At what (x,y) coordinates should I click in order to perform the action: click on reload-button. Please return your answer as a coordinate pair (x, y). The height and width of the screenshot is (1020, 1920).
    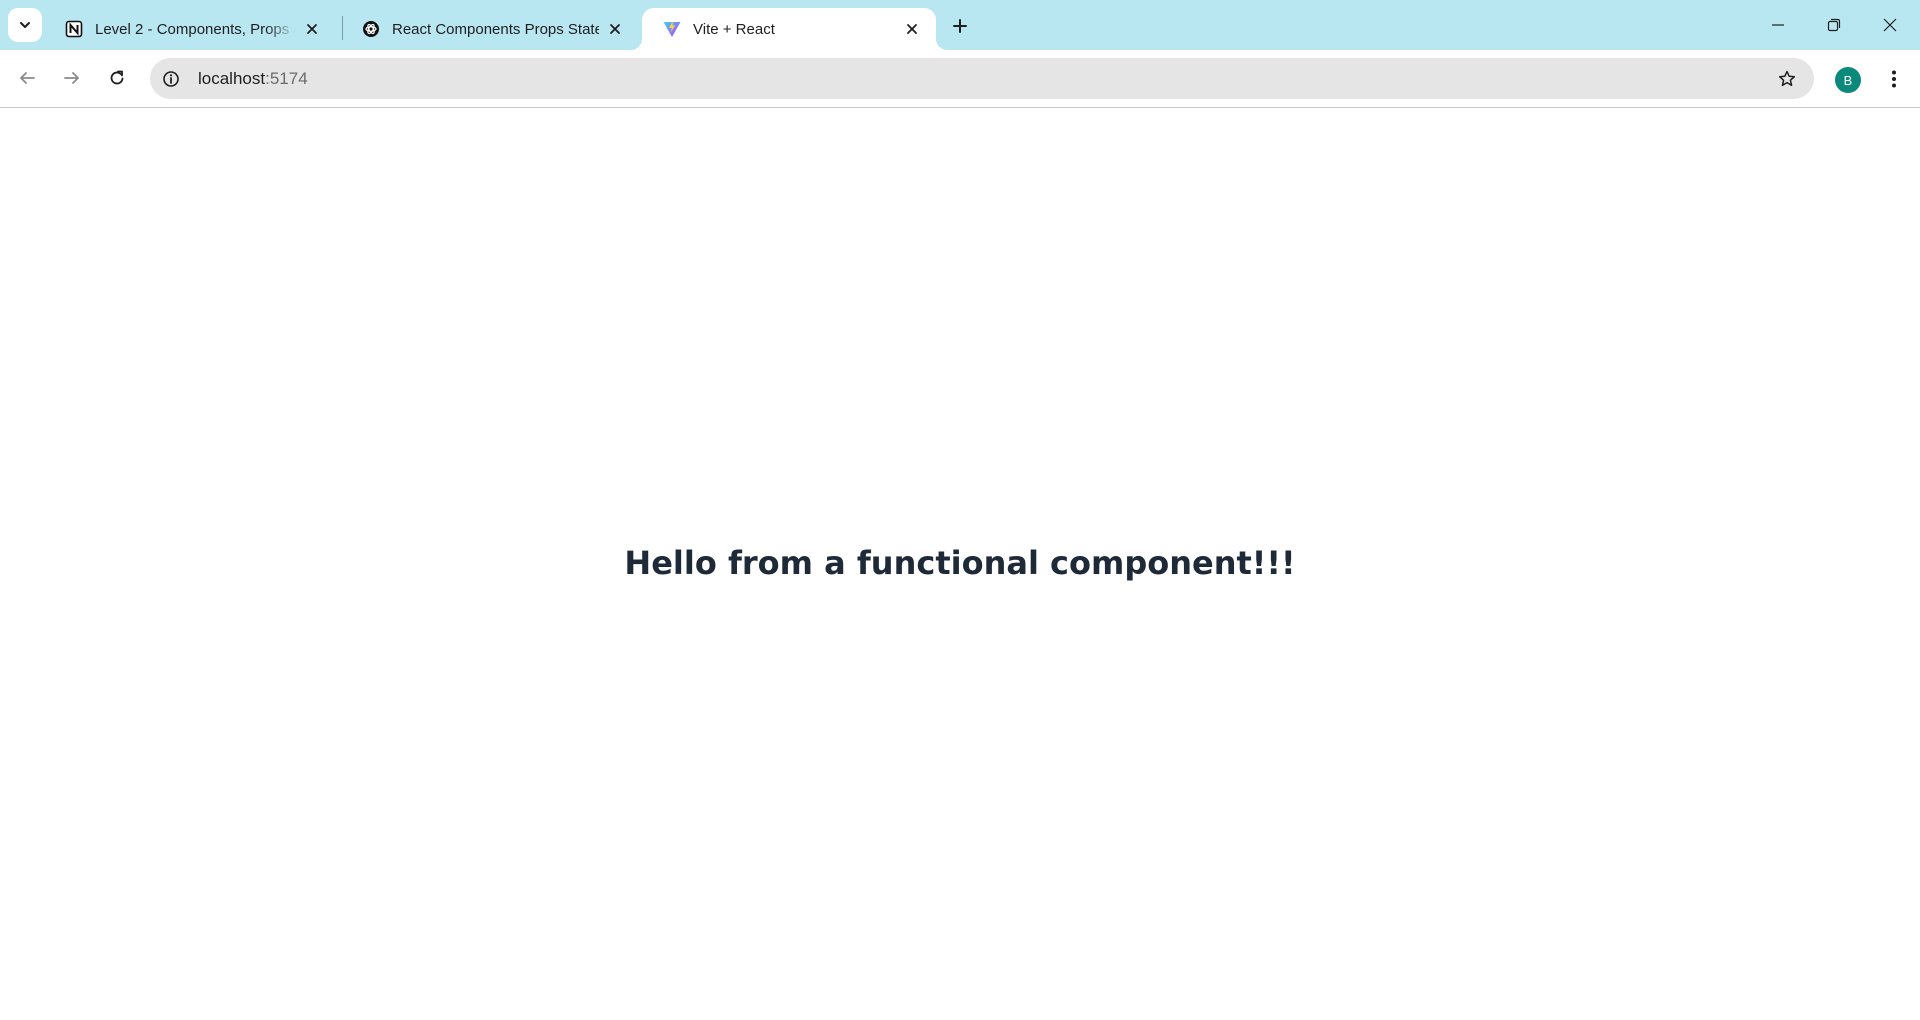
    Looking at the image, I should click on (117, 78).